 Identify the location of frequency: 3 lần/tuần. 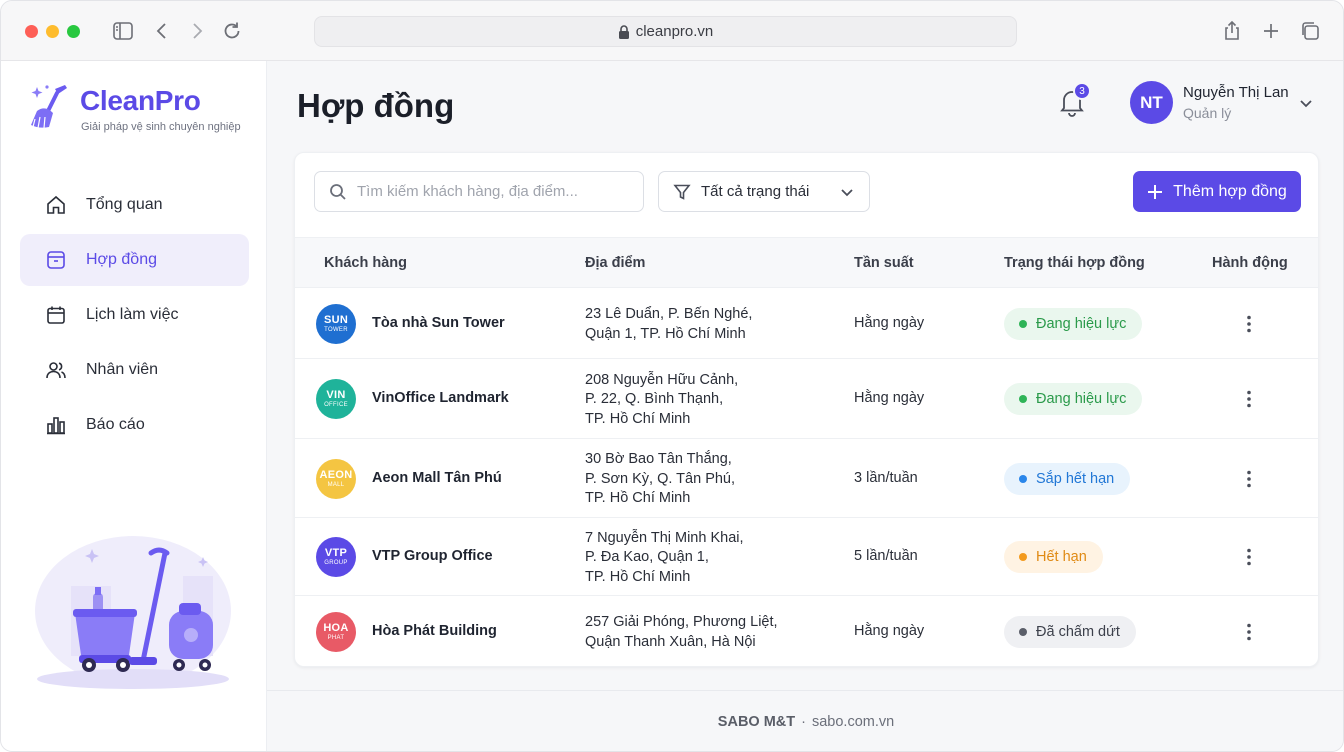
(886, 477).